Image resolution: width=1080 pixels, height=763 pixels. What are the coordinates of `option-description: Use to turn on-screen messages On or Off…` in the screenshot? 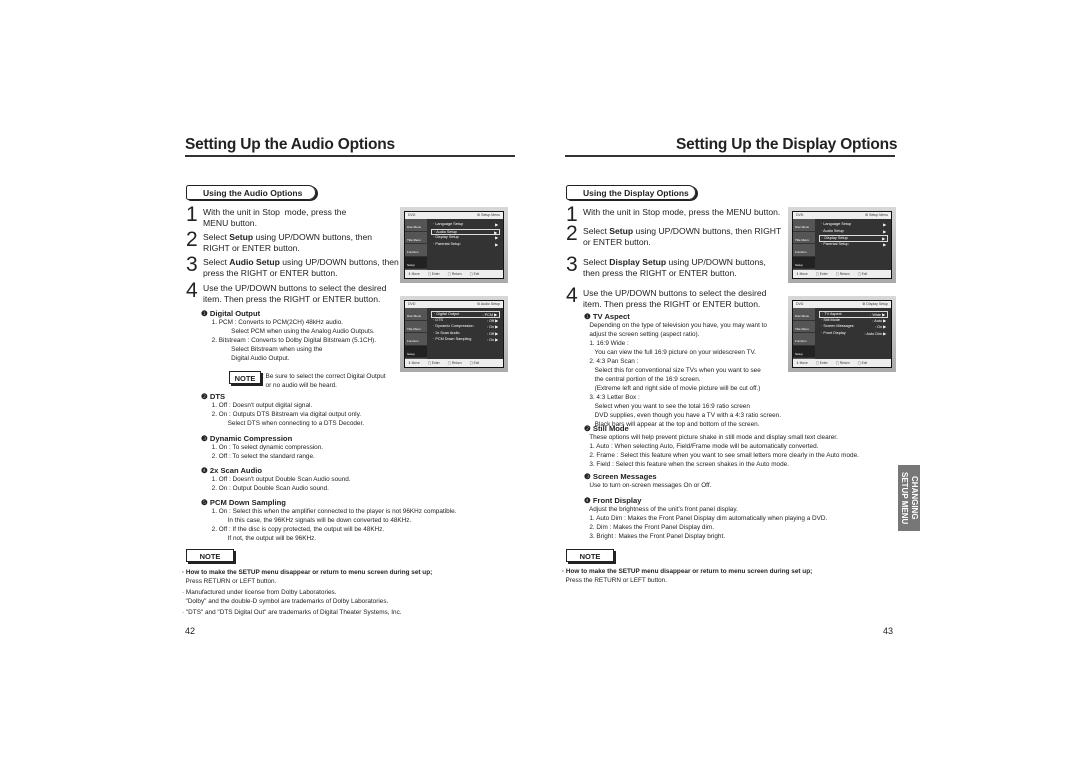 It's located at (648, 485).